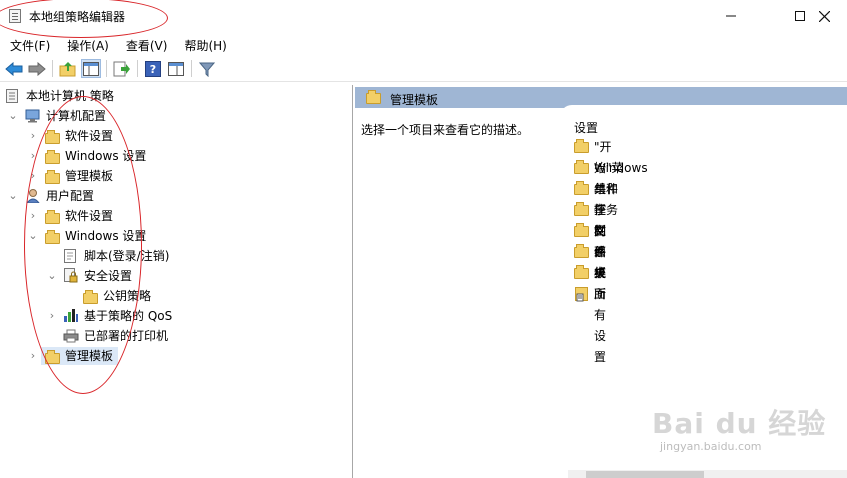  What do you see at coordinates (33, 119) in the screenshot?
I see `computer-icon` at bounding box center [33, 119].